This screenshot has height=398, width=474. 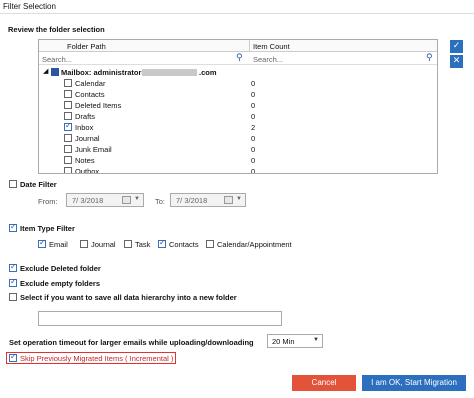 What do you see at coordinates (85, 116) in the screenshot?
I see `folder-name: Drafts` at bounding box center [85, 116].